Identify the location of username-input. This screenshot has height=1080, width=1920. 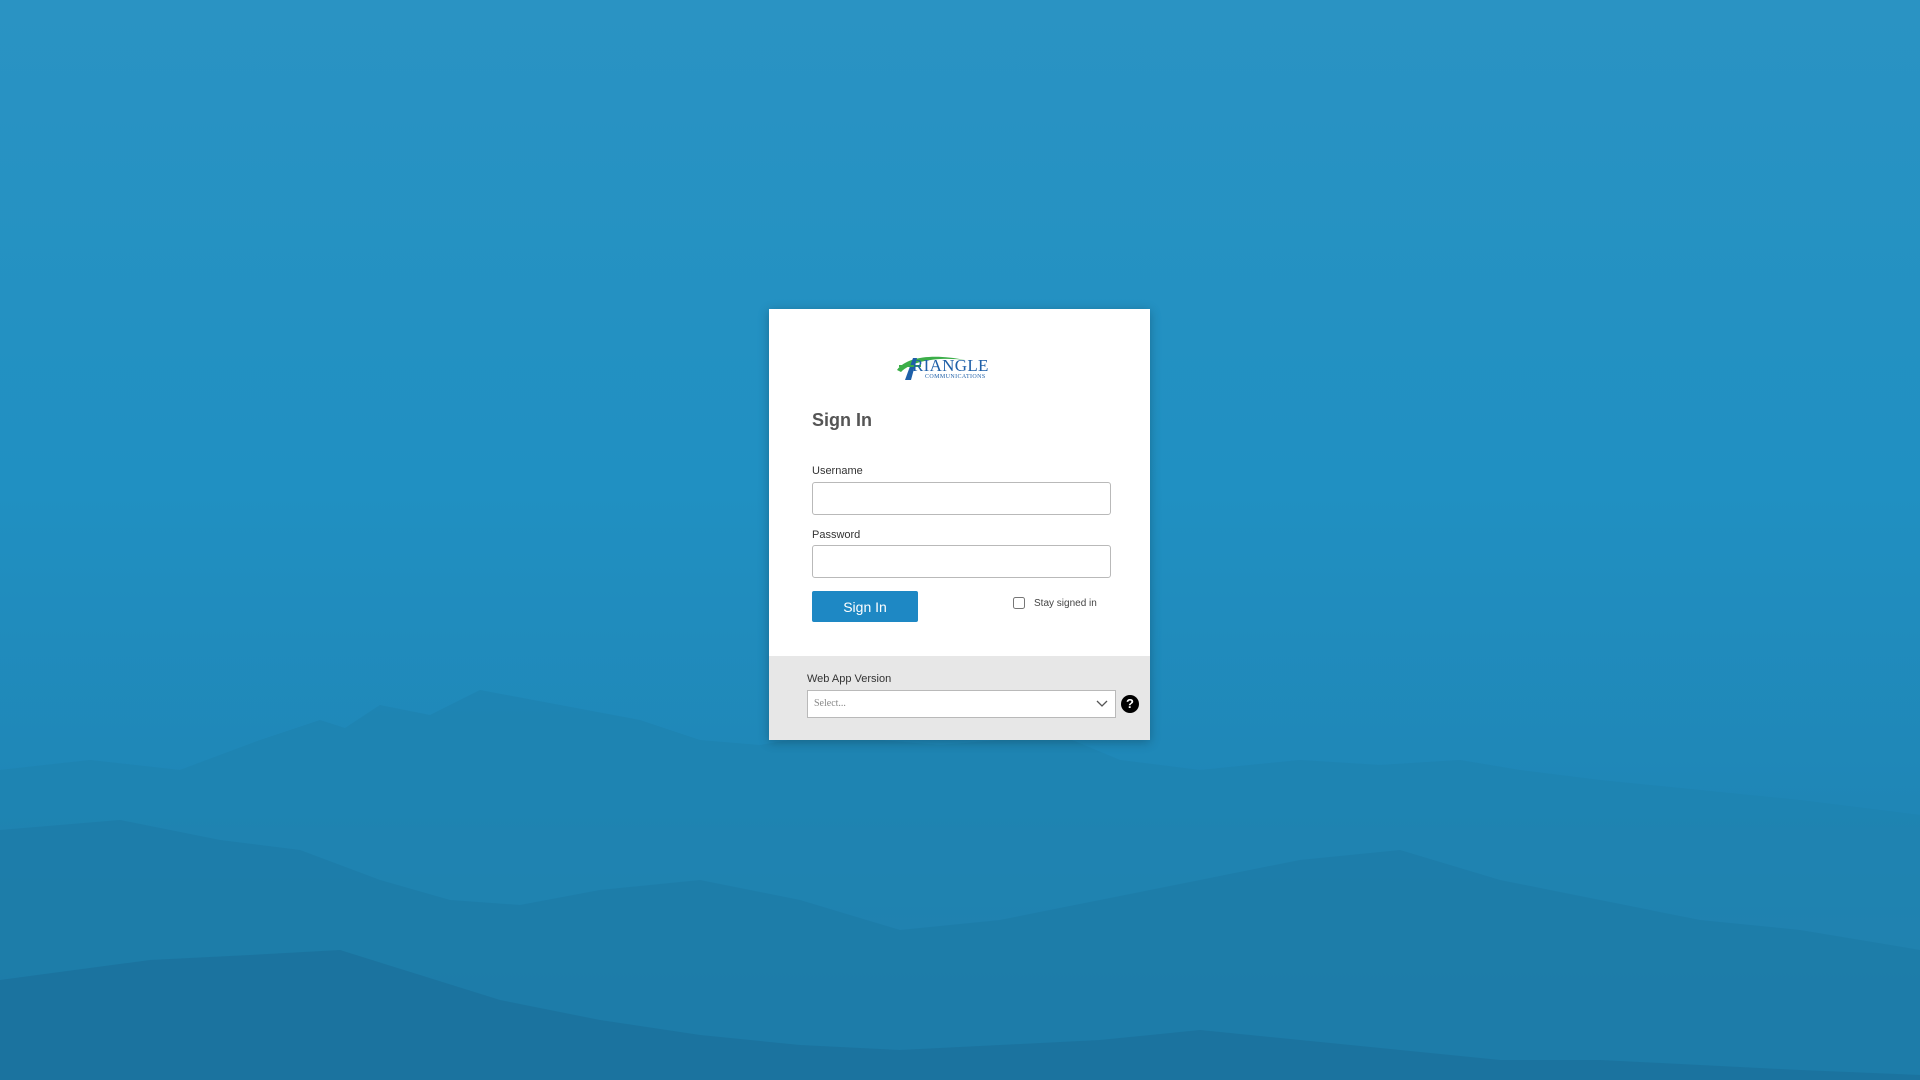
(961, 498).